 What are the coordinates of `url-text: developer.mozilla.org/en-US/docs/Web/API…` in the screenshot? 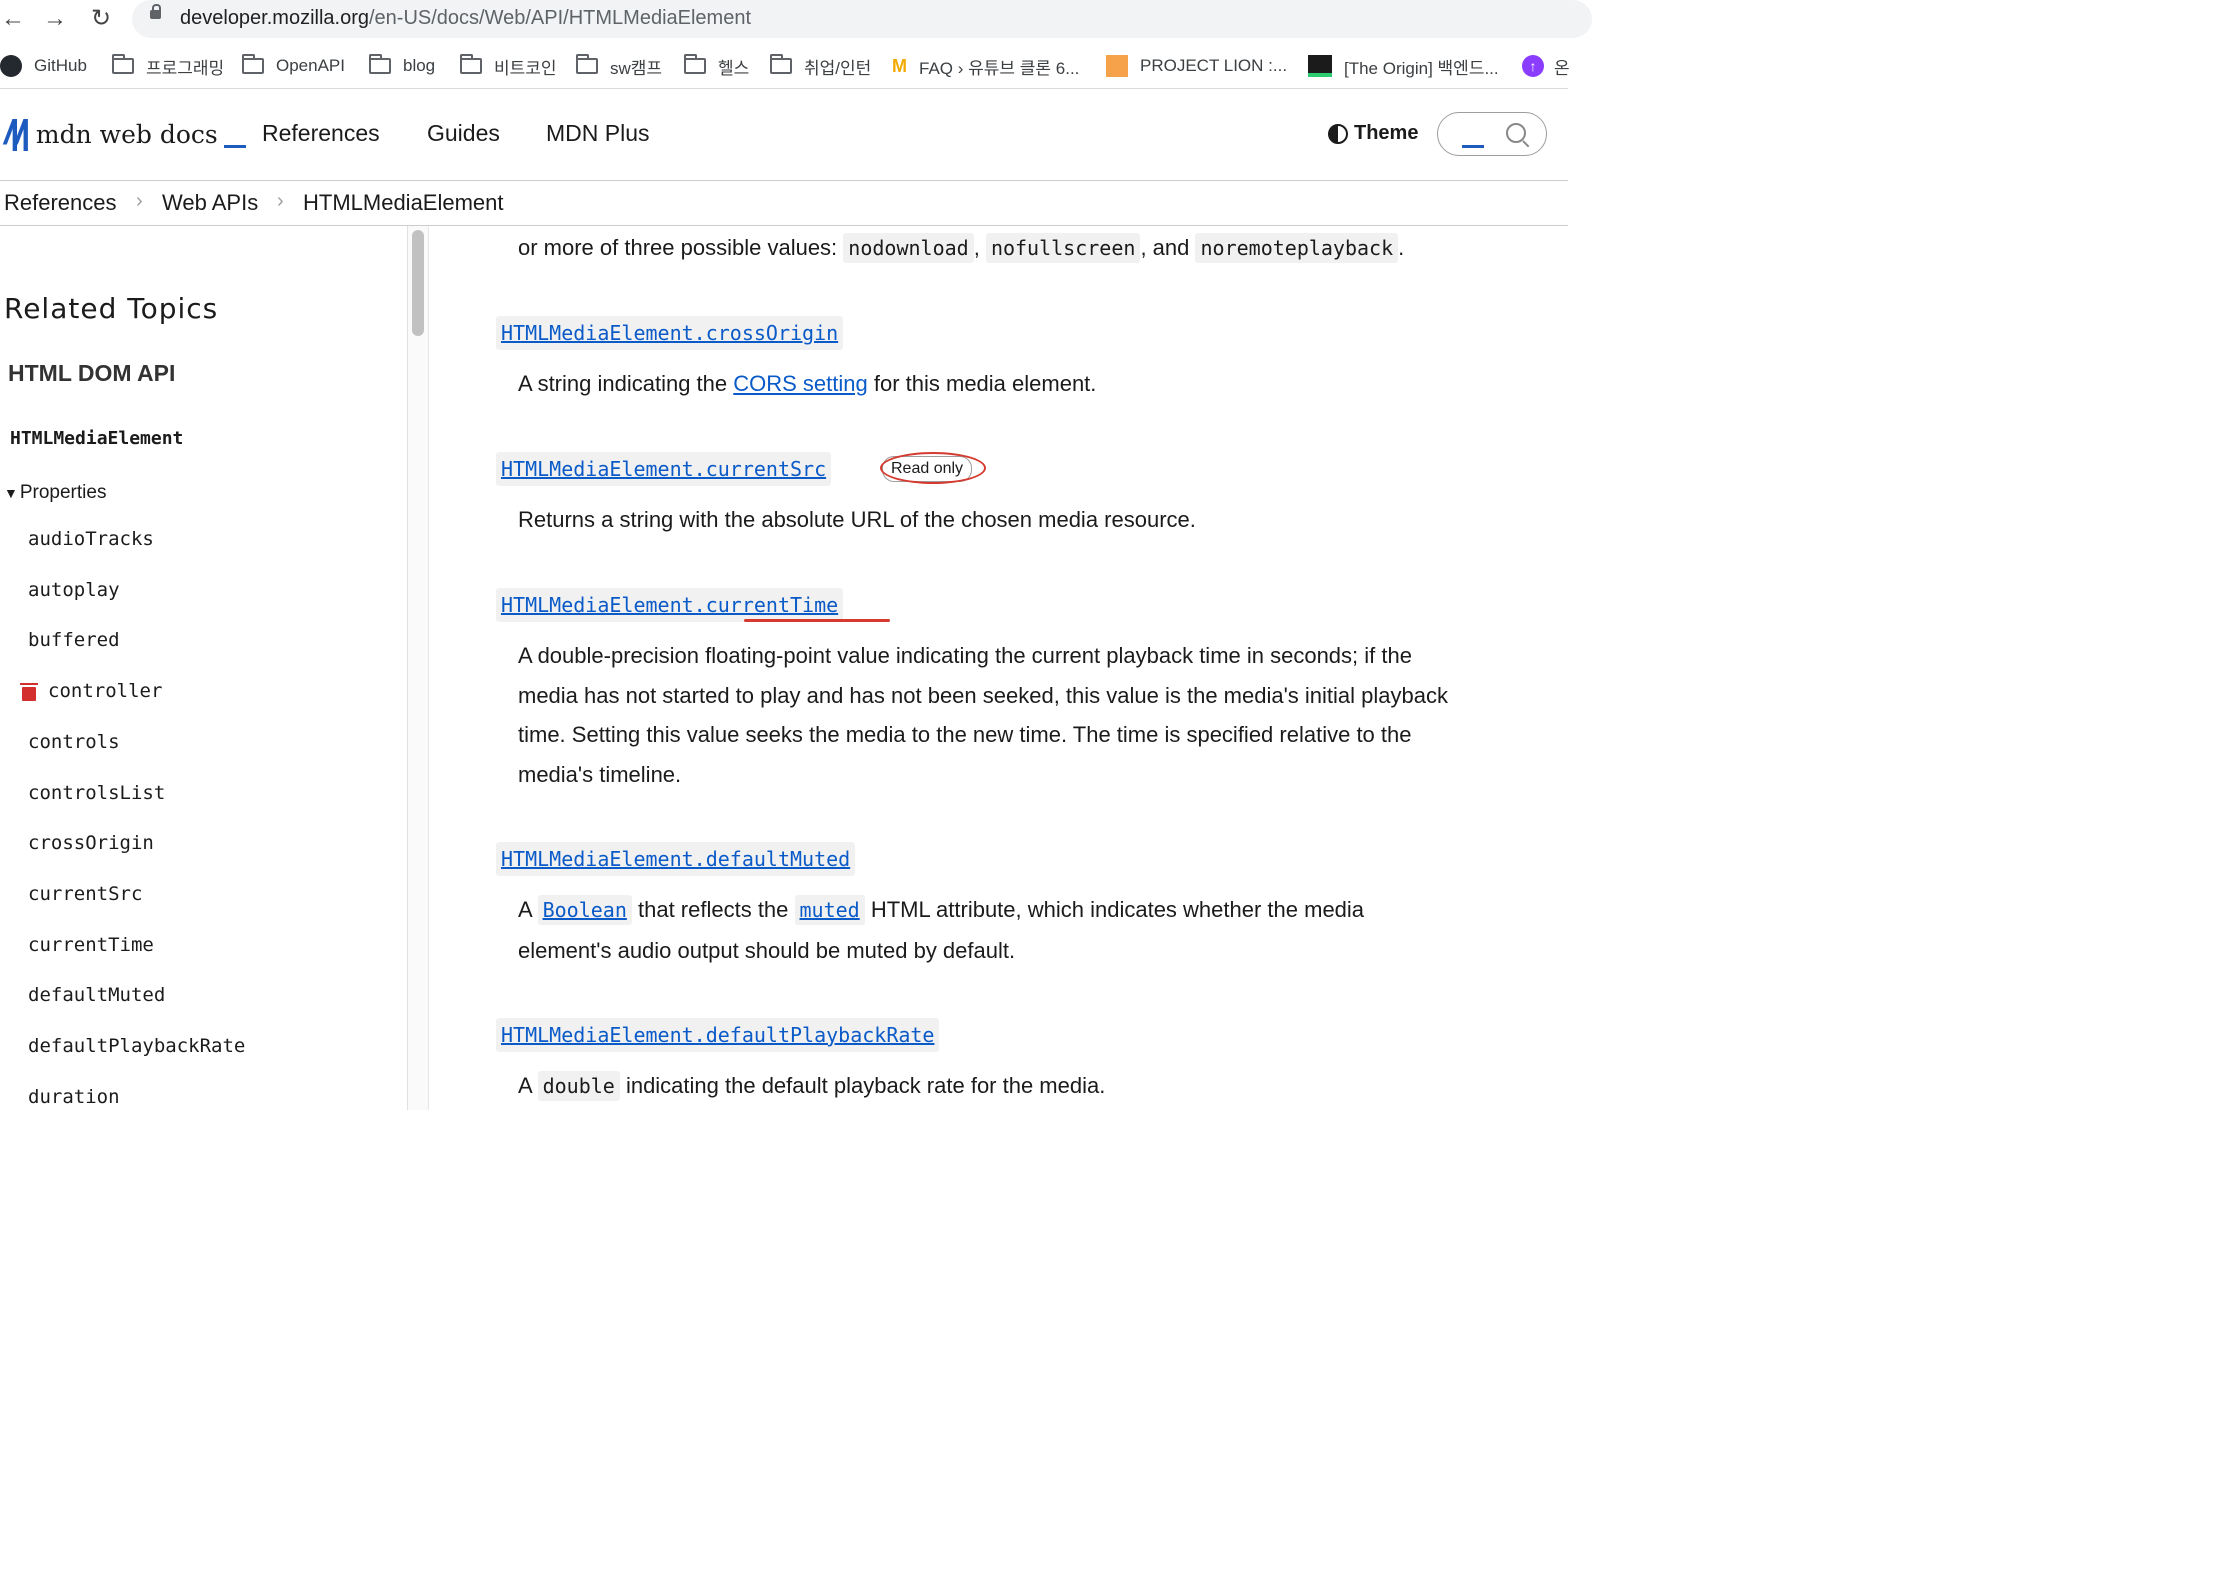 It's located at (465, 18).